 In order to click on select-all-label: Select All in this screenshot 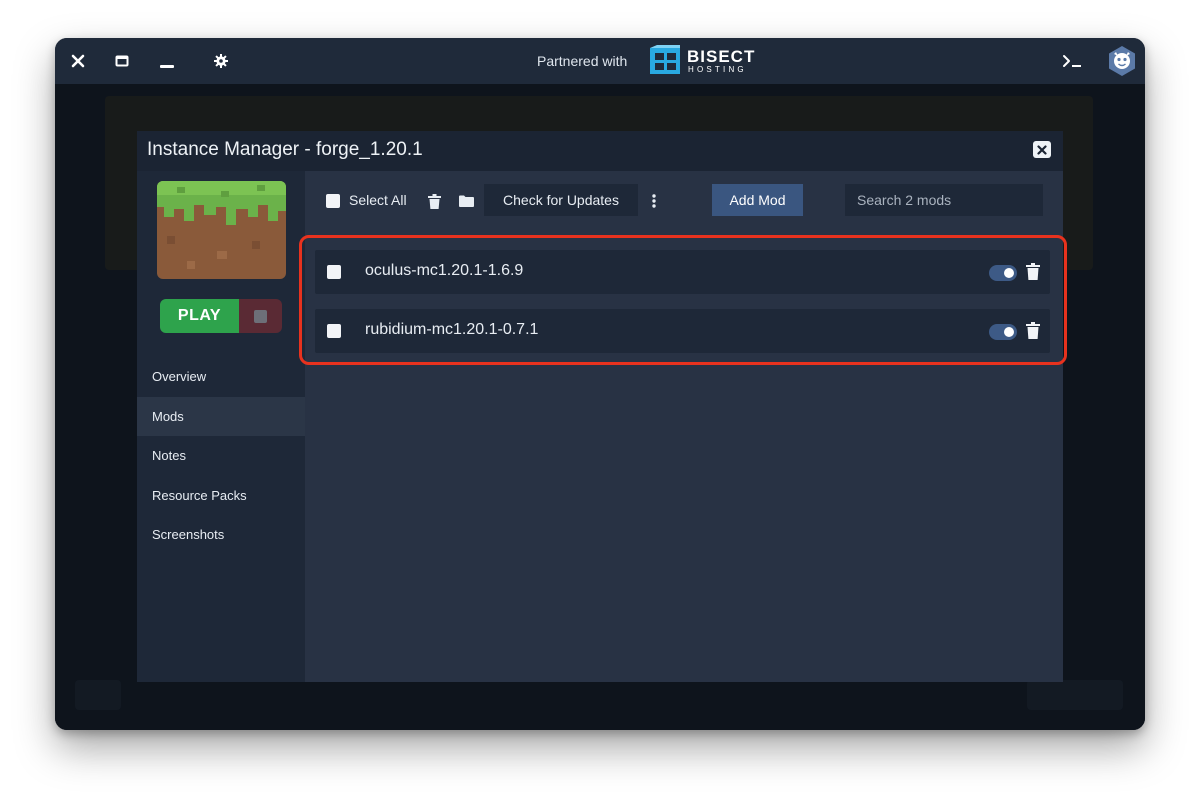, I will do `click(378, 200)`.